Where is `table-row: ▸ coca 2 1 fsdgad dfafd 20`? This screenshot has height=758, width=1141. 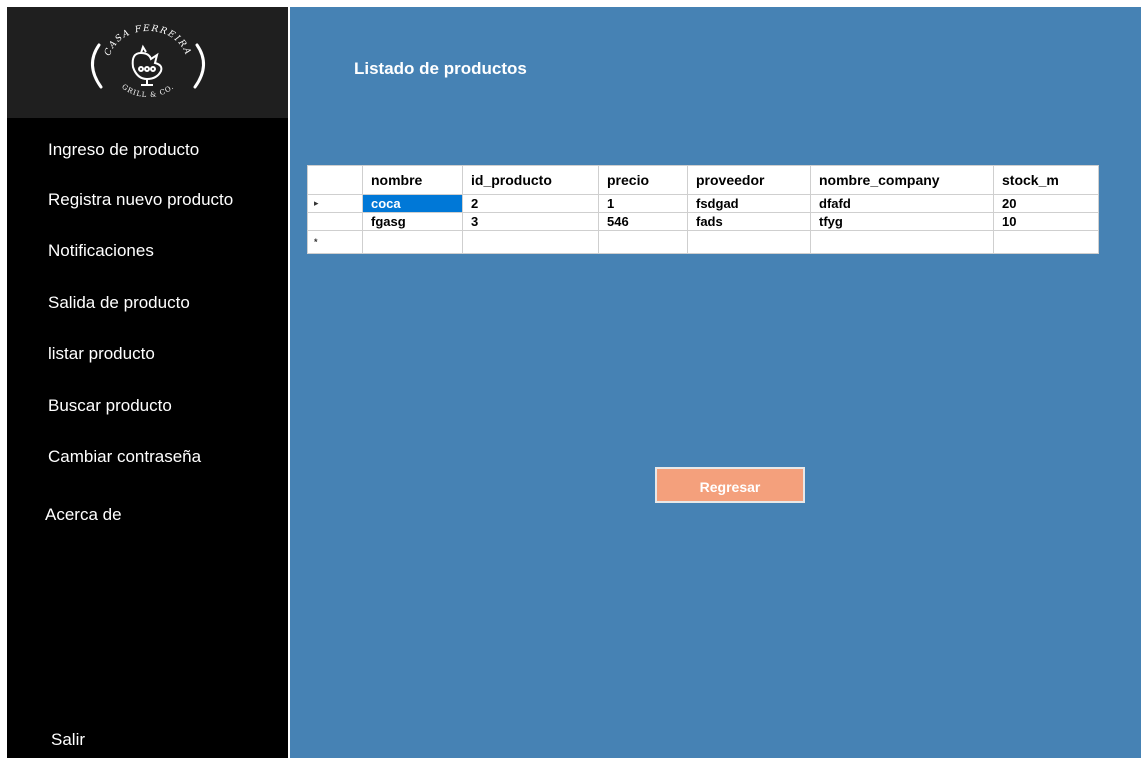 table-row: ▸ coca 2 1 fsdgad dfafd 20 is located at coordinates (703, 203).